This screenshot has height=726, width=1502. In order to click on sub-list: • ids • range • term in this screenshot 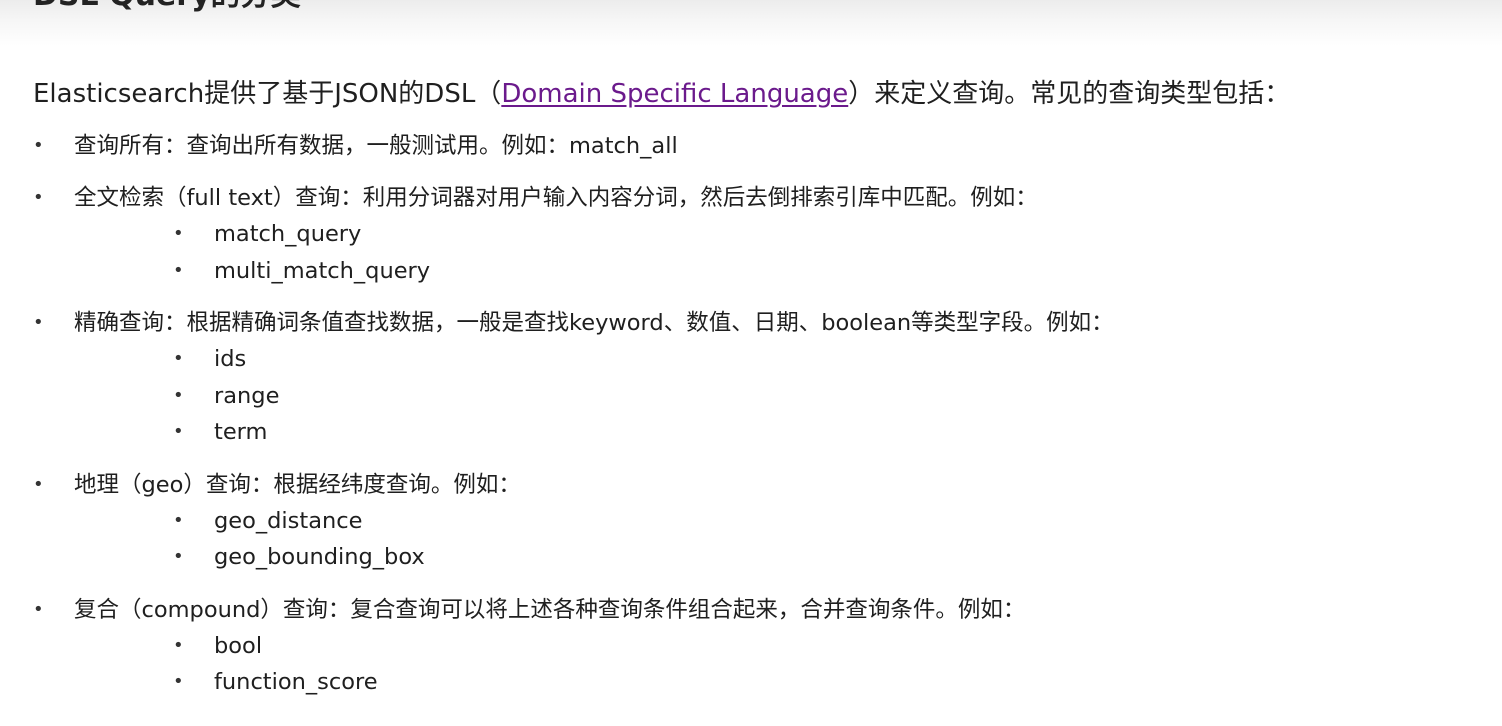, I will do `click(788, 396)`.